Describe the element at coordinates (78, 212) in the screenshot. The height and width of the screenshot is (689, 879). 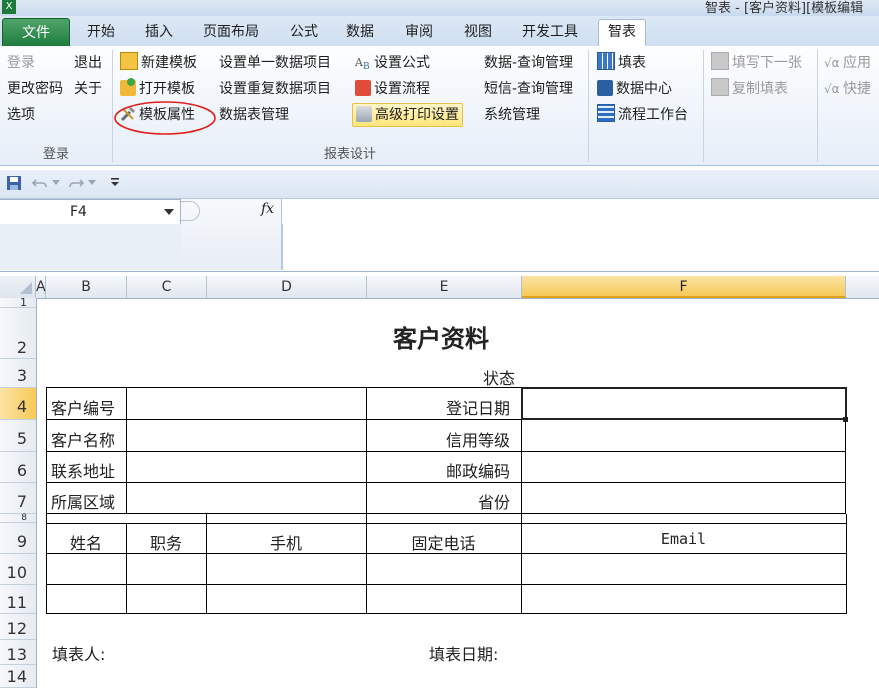
I see `name-box-value: F4` at that location.